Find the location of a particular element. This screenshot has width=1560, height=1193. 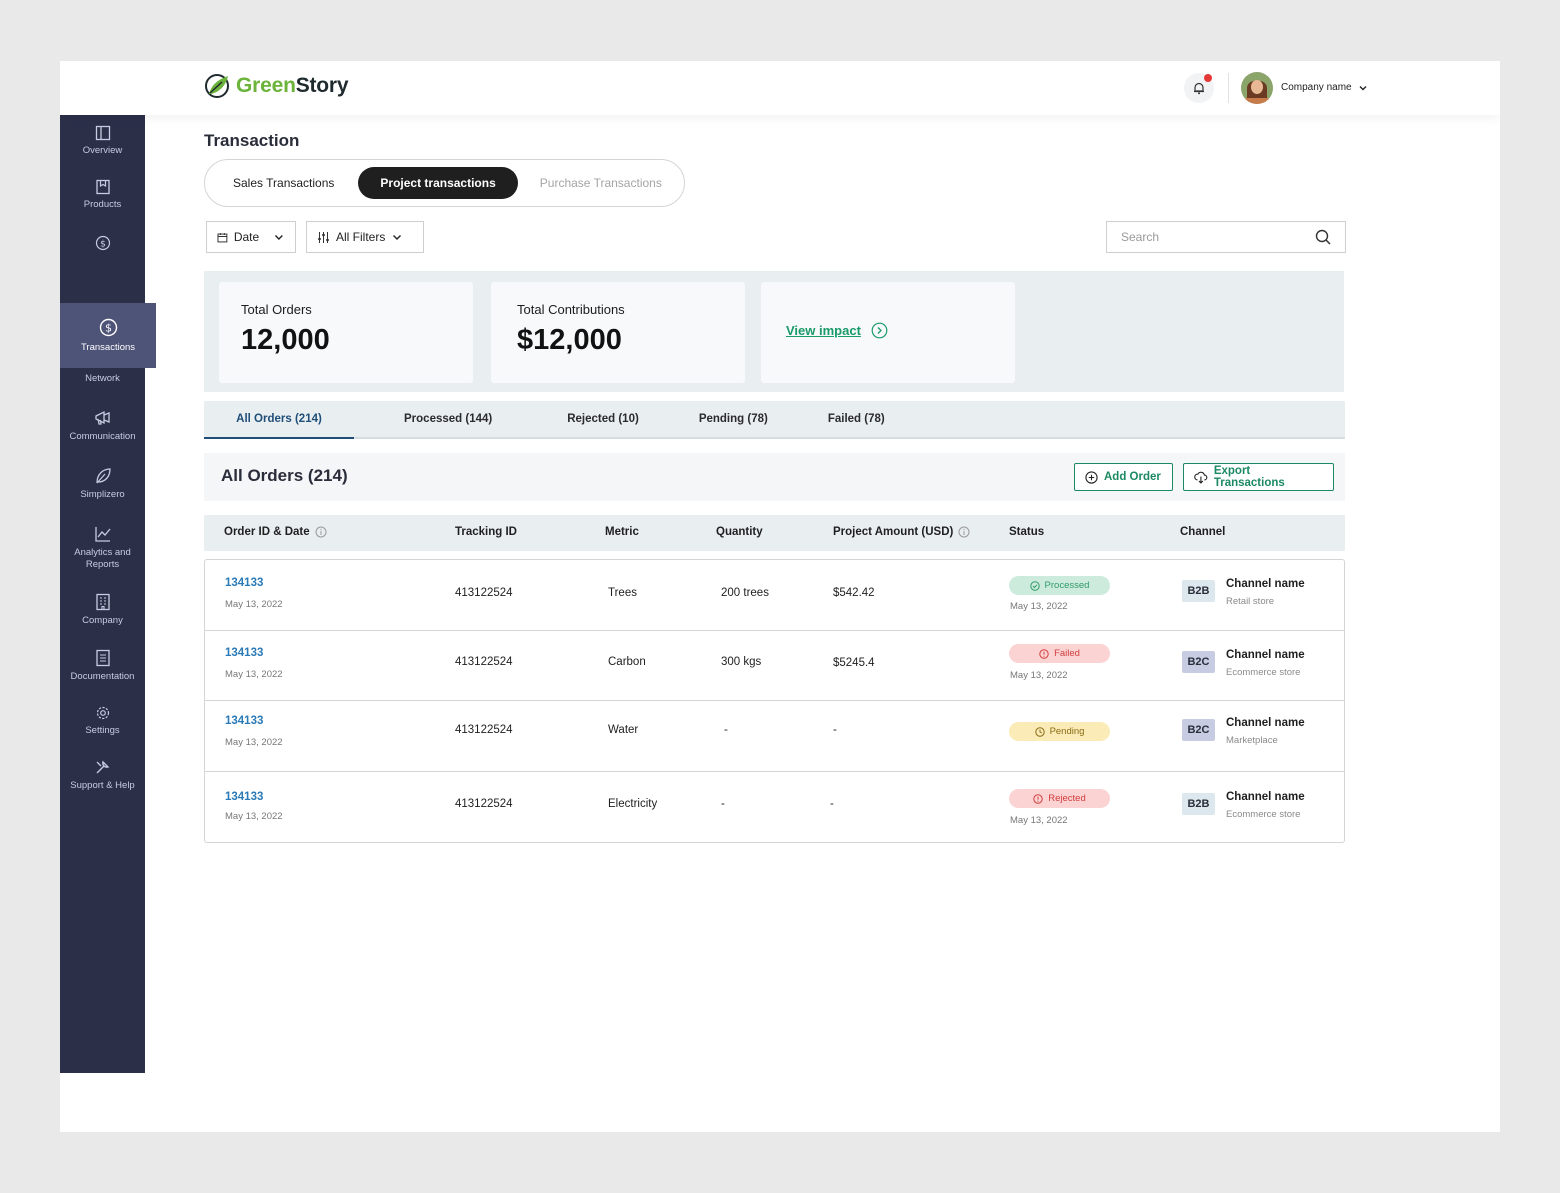

sidebar-item-overview: Overview is located at coordinates (102, 141).